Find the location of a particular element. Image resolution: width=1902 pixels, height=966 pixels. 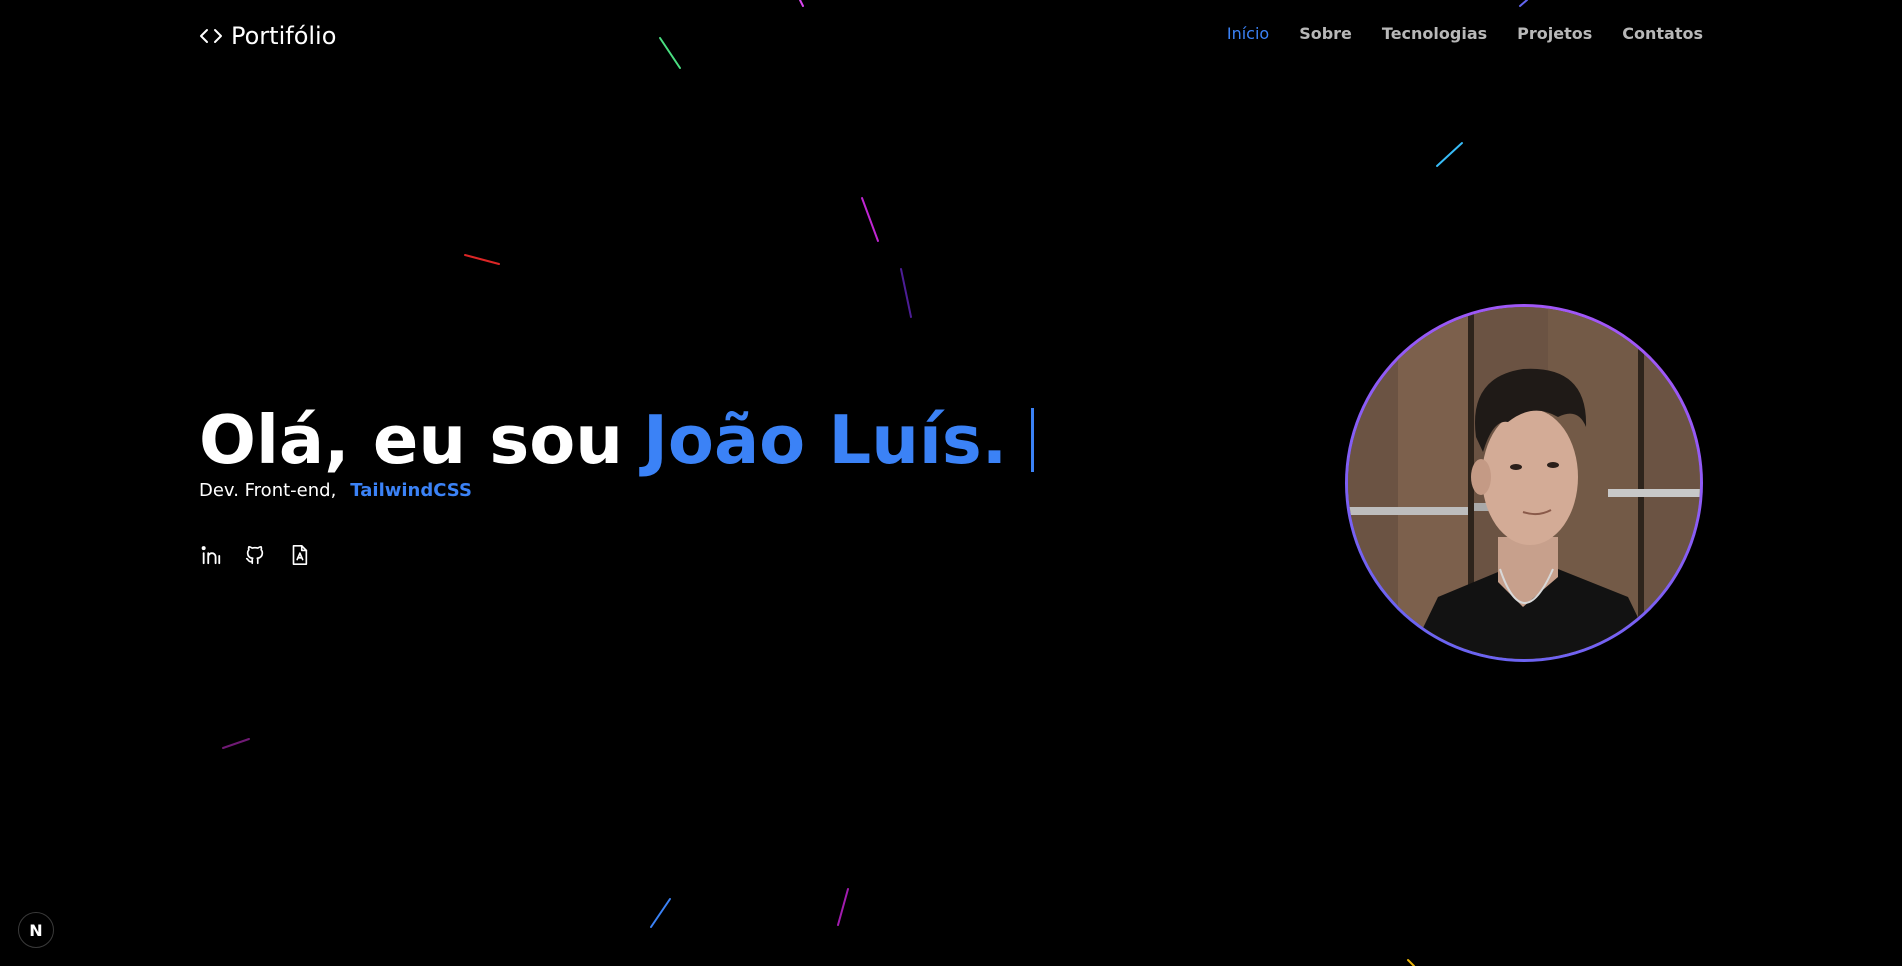

github-icon is located at coordinates (255, 557).